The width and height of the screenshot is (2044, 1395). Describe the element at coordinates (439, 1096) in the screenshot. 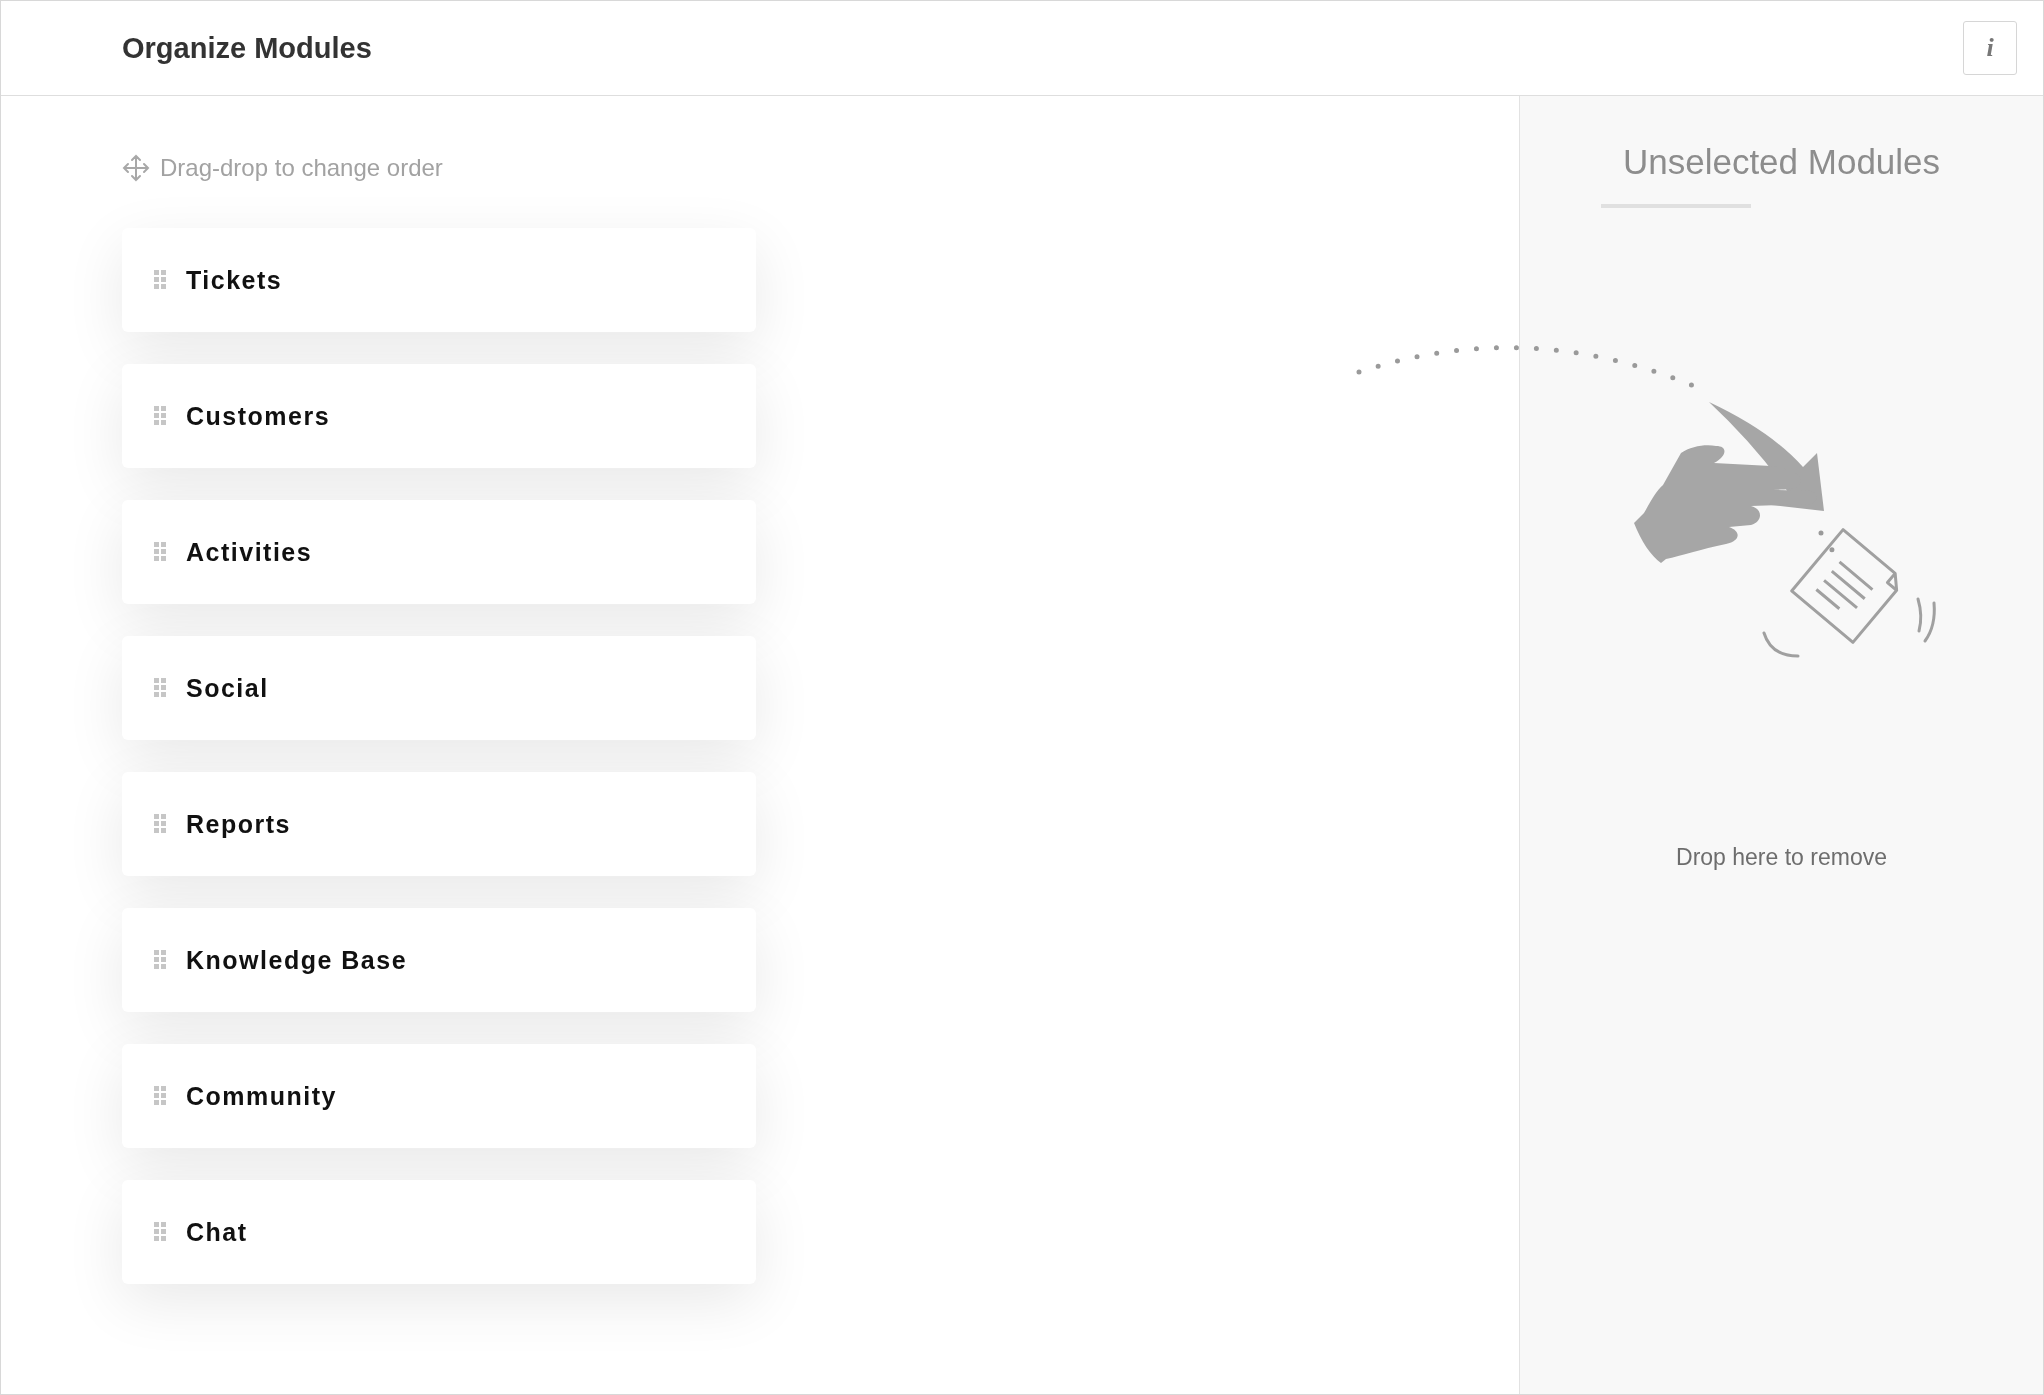

I see `module-card: Community` at that location.